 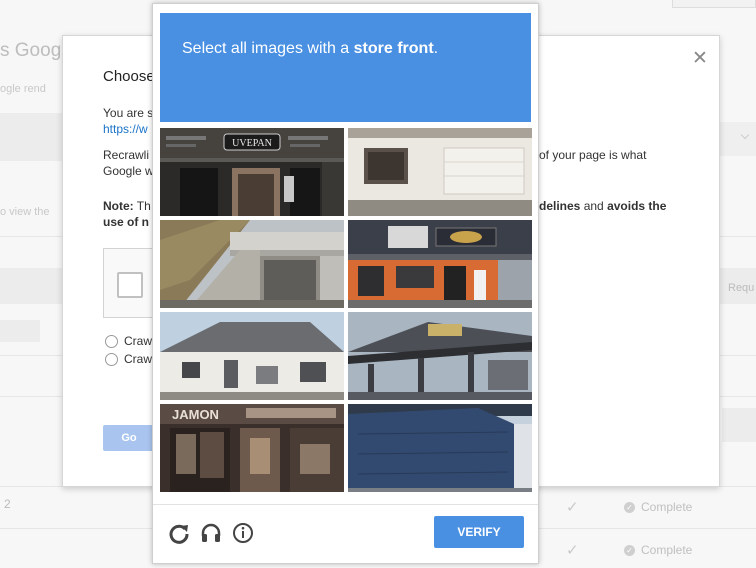 I want to click on go-button: Go, so click(x=129, y=438).